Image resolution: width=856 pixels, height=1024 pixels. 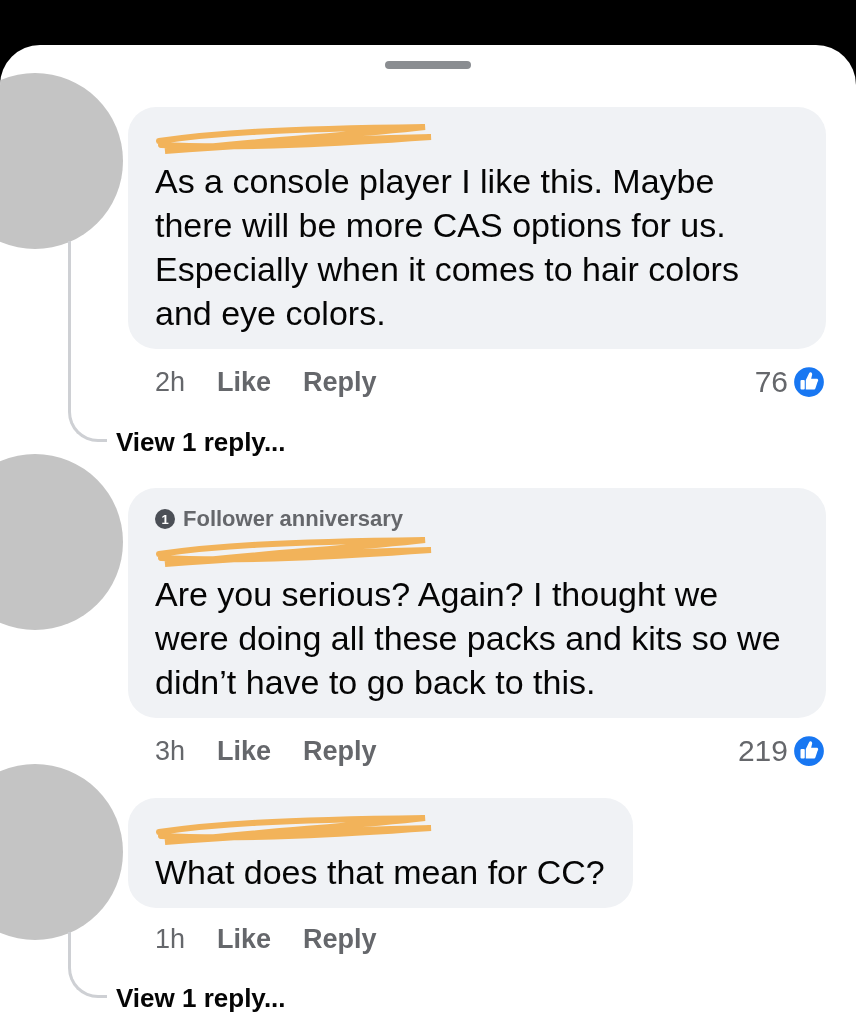 What do you see at coordinates (87, 965) in the screenshot?
I see `thread-line` at bounding box center [87, 965].